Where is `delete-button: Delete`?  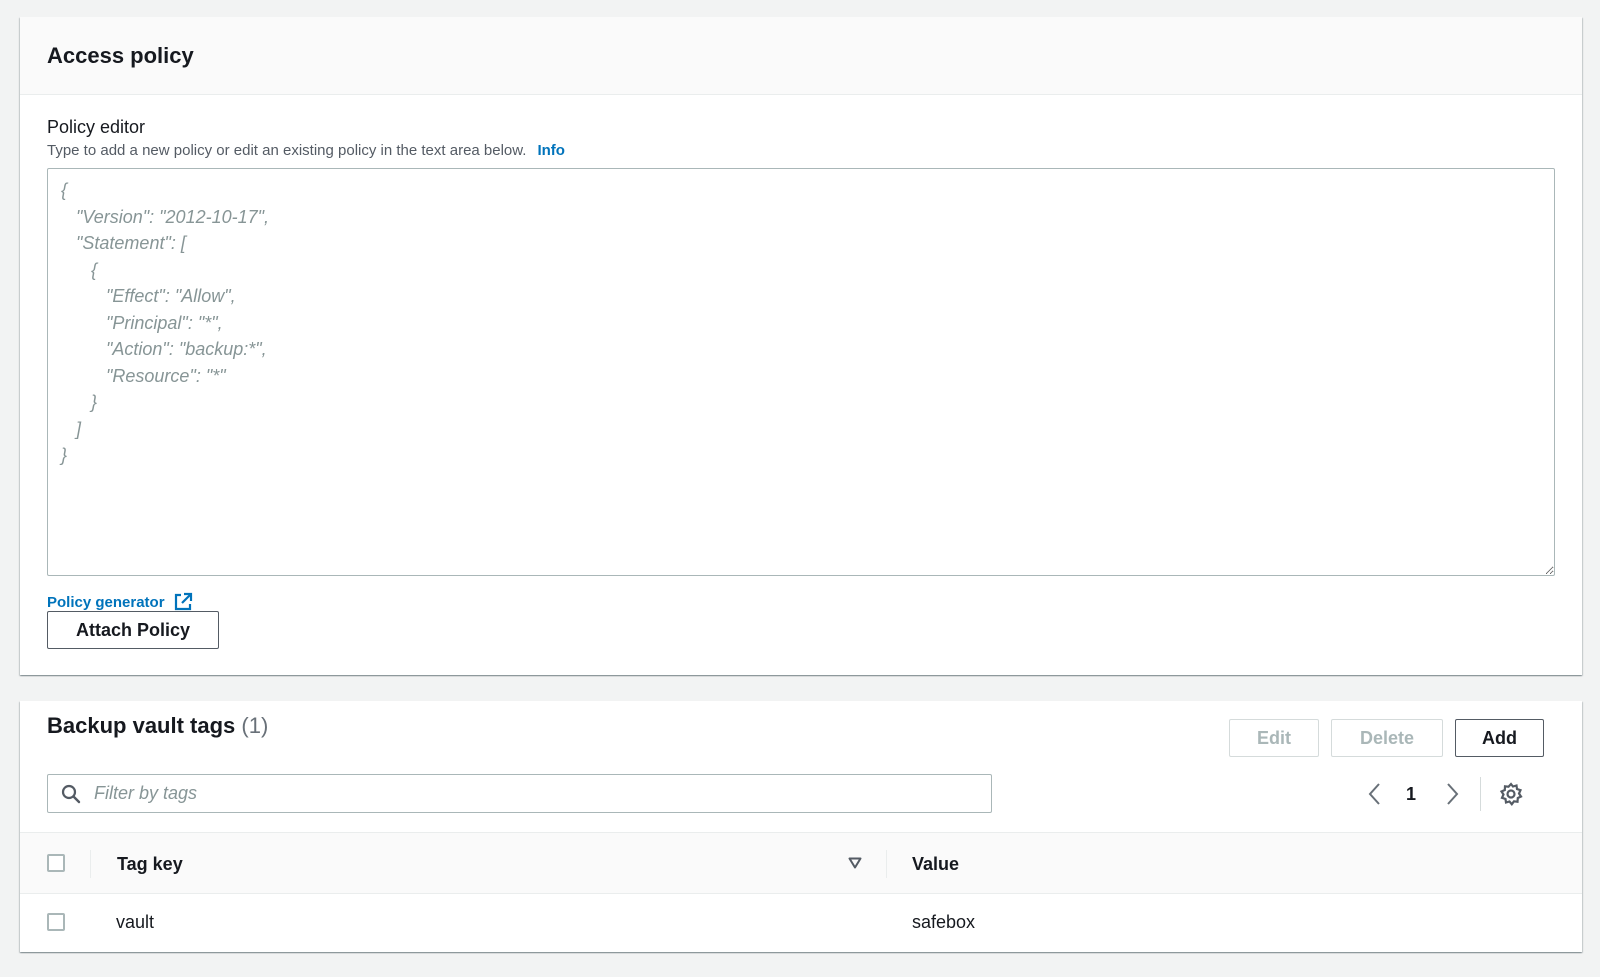
delete-button: Delete is located at coordinates (1387, 738).